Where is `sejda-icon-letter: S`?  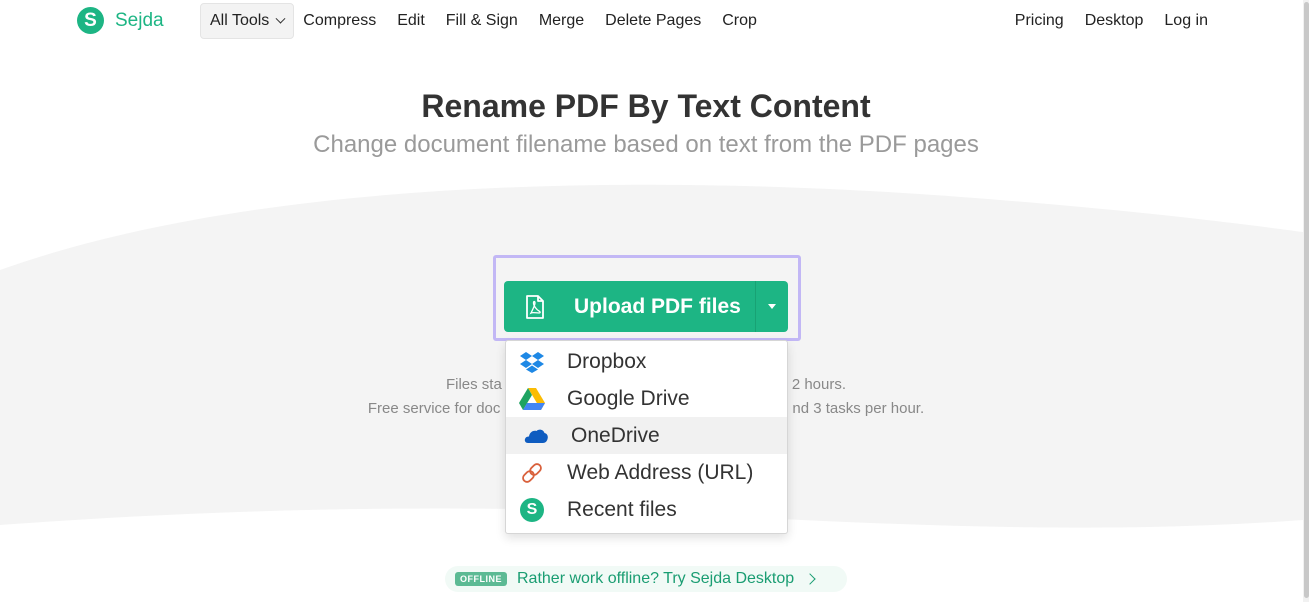
sejda-icon-letter: S is located at coordinates (532, 509).